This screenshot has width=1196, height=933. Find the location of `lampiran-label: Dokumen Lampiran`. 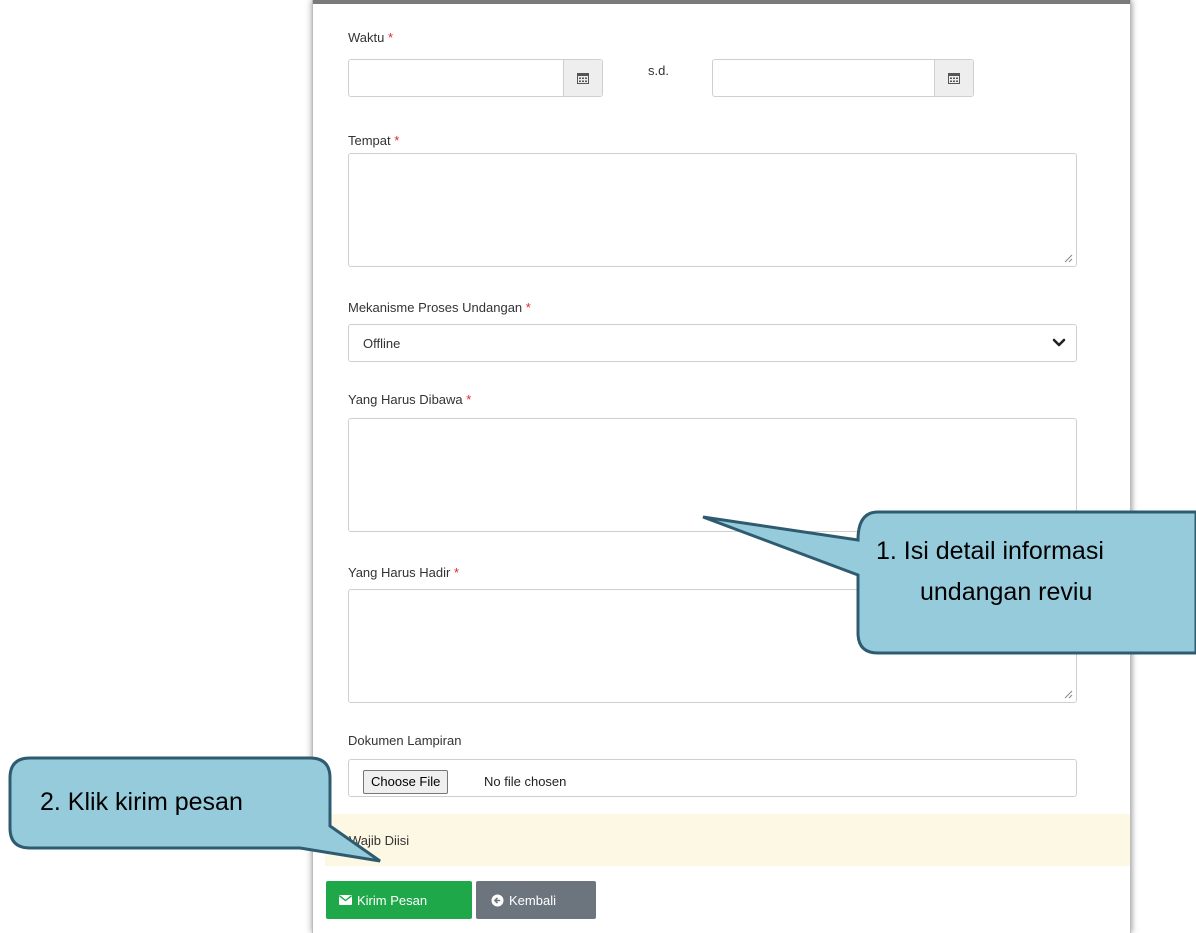

lampiran-label: Dokumen Lampiran is located at coordinates (405, 740).